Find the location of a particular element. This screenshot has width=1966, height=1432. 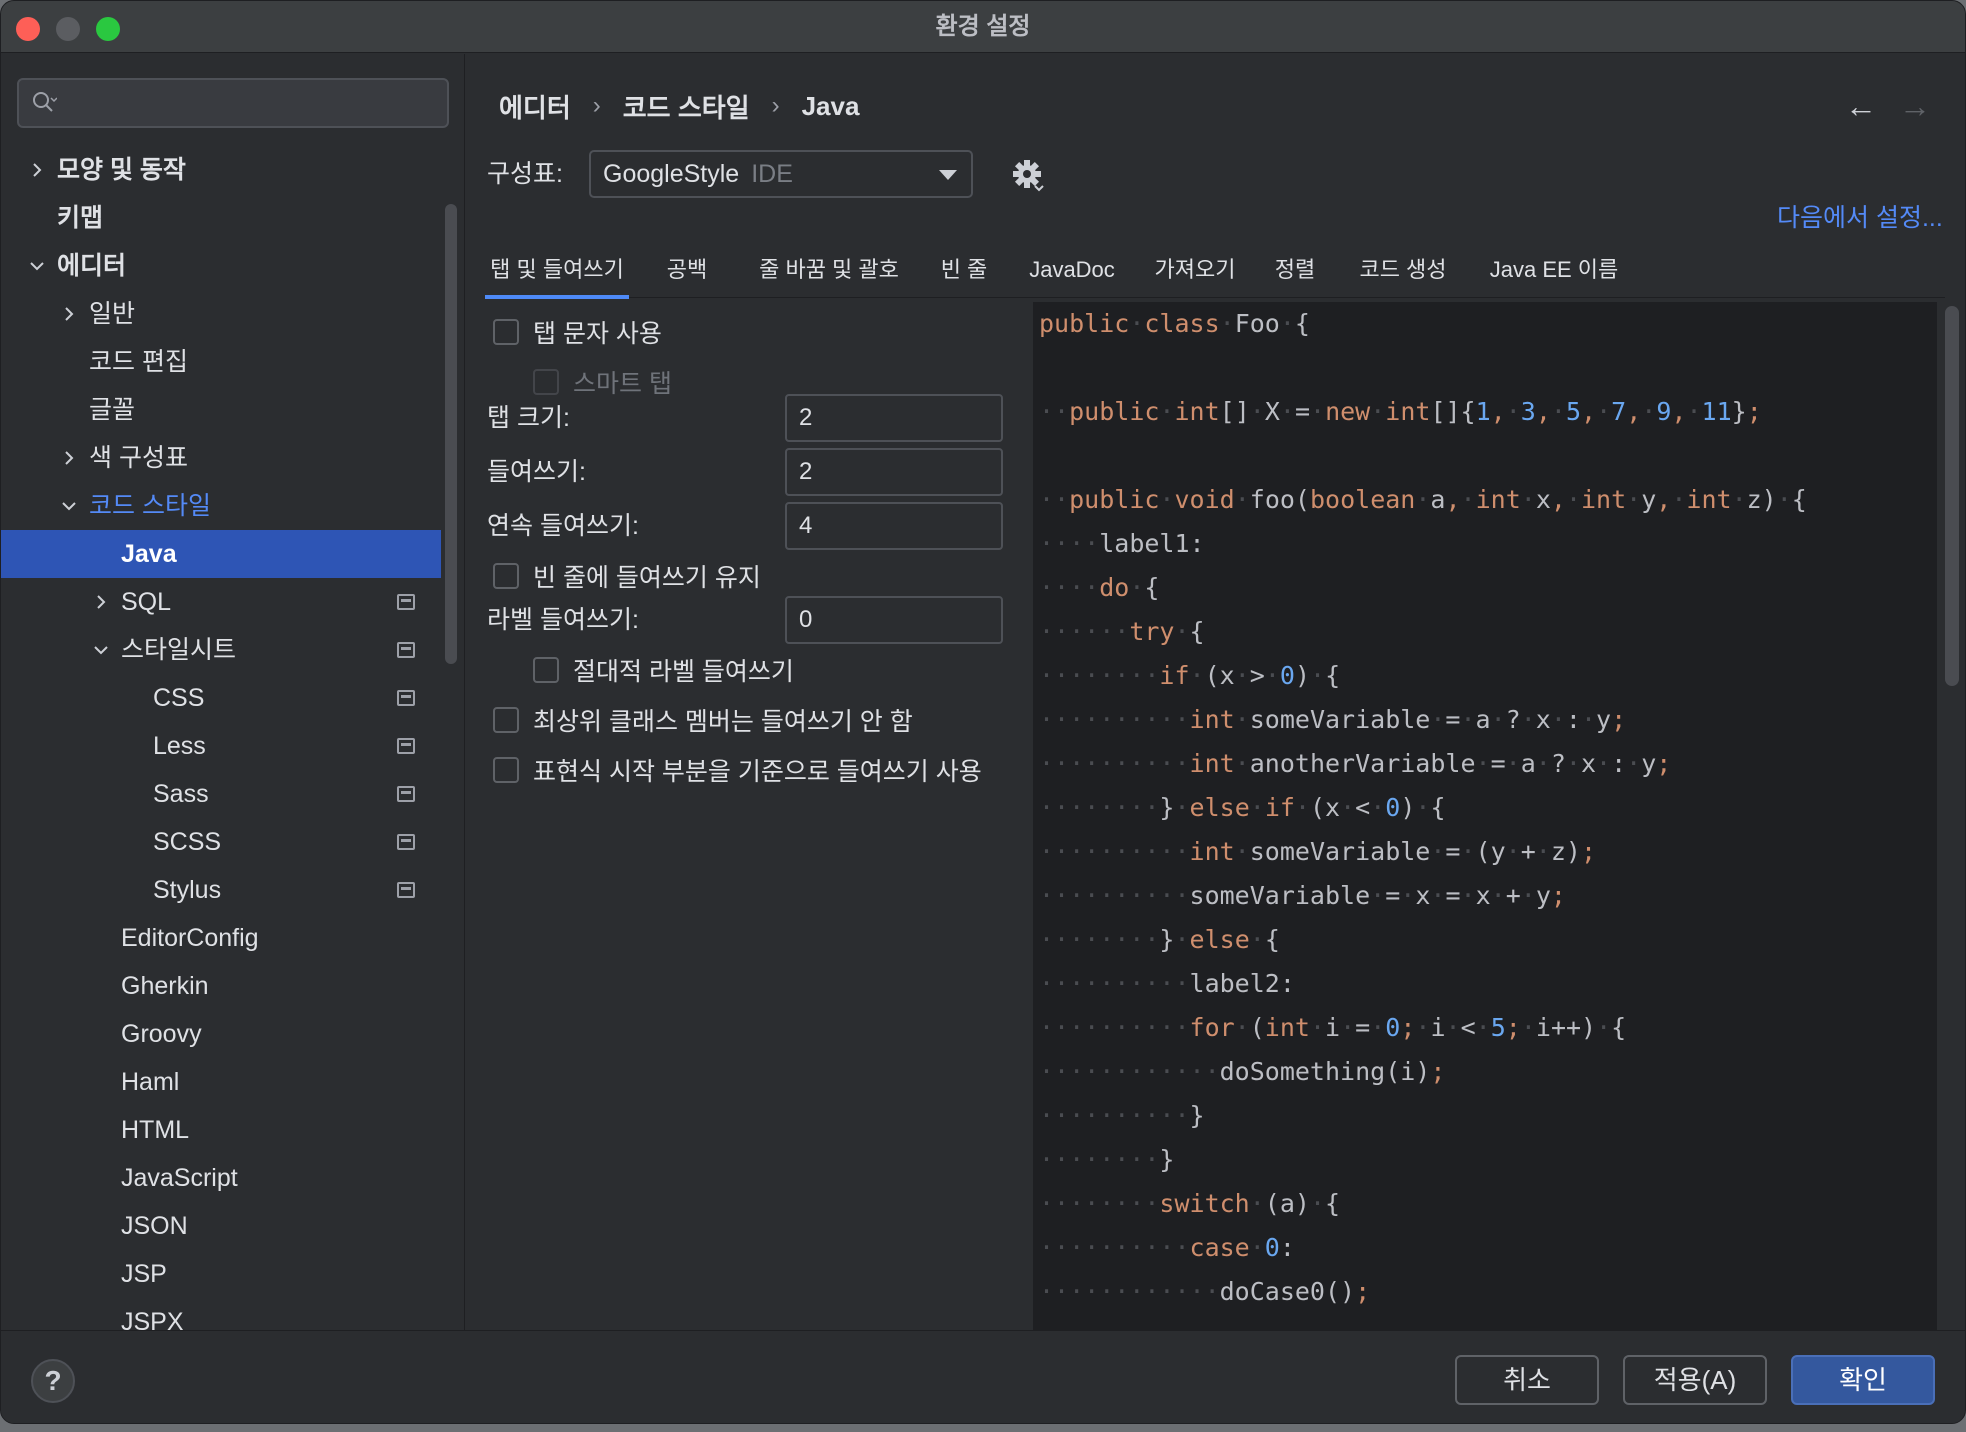

sidebar-item-label: Gherkin is located at coordinates (165, 986).